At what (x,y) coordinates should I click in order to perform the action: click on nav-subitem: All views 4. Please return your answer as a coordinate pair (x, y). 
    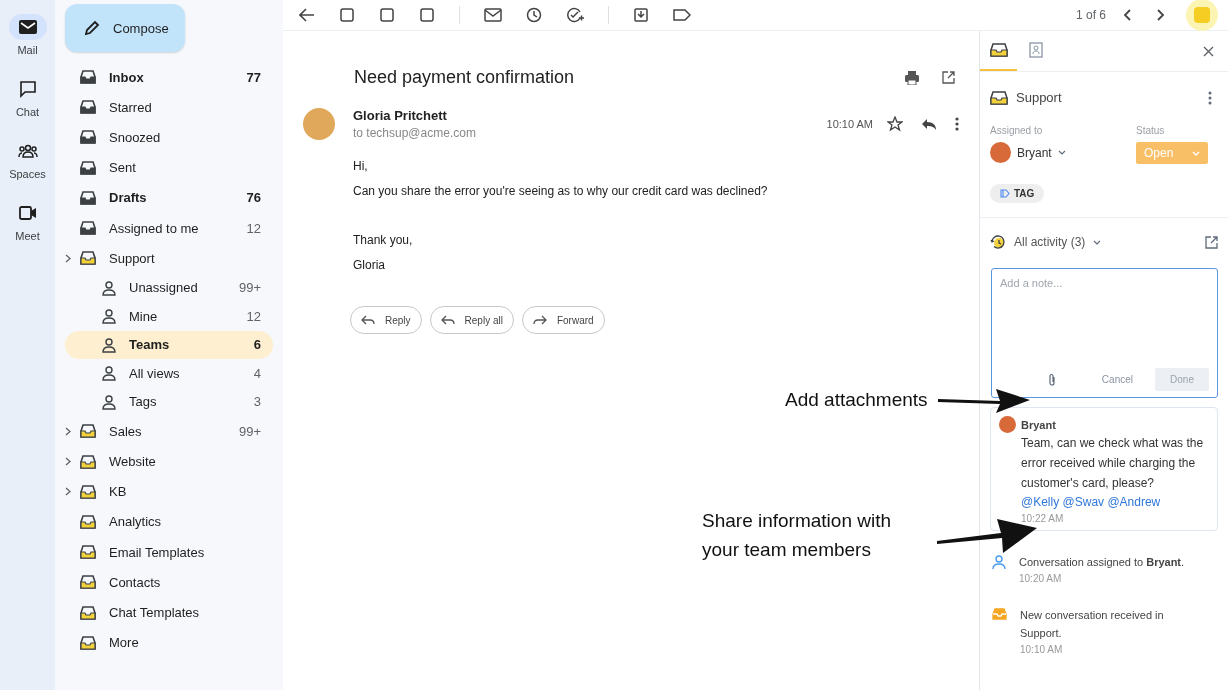
    Looking at the image, I should click on (169, 373).